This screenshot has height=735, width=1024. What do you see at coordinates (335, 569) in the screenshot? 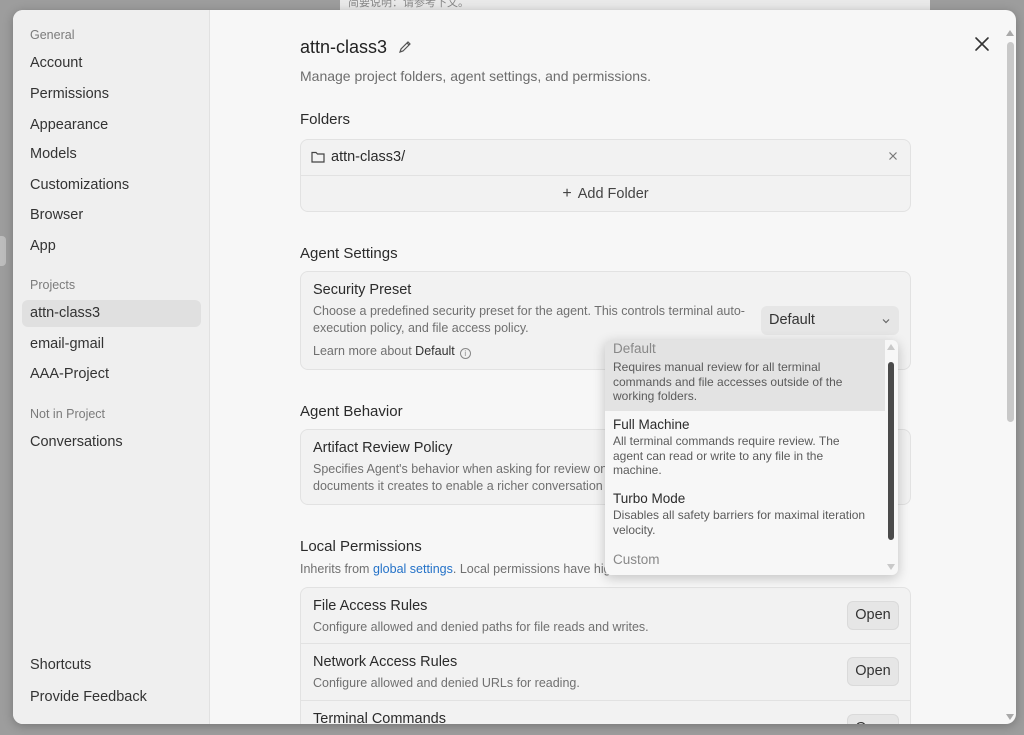
I see `inherits-prefix: Inherits from` at bounding box center [335, 569].